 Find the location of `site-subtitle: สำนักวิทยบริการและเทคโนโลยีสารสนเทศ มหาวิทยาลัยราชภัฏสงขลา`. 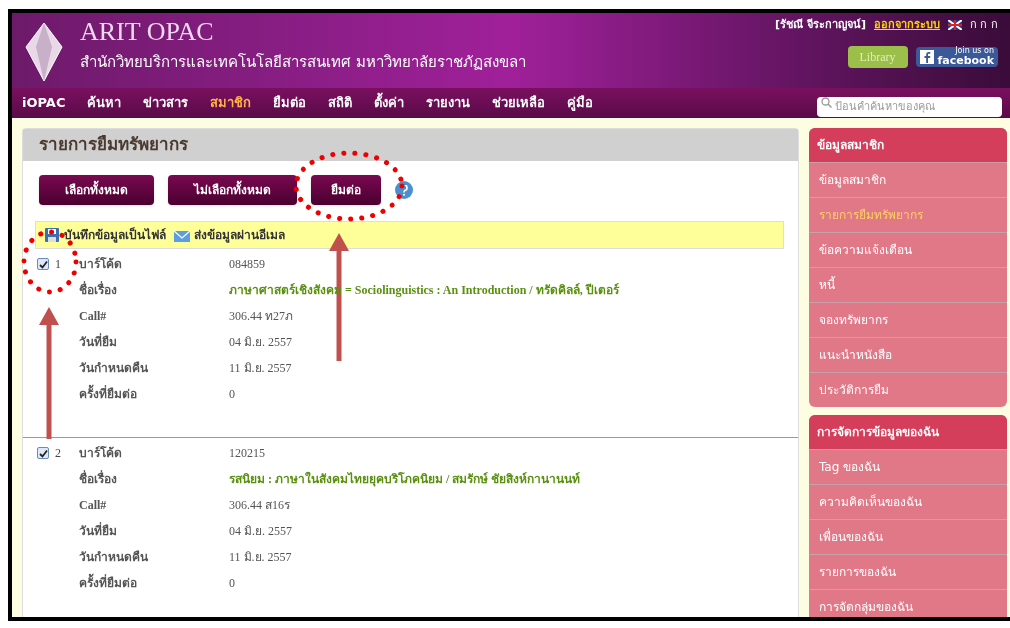

site-subtitle: สำนักวิทยบริการและเทคโนโลยีสารสนเทศ มหาวิทยาลัยราชภัฏสงขลา is located at coordinates (303, 62).